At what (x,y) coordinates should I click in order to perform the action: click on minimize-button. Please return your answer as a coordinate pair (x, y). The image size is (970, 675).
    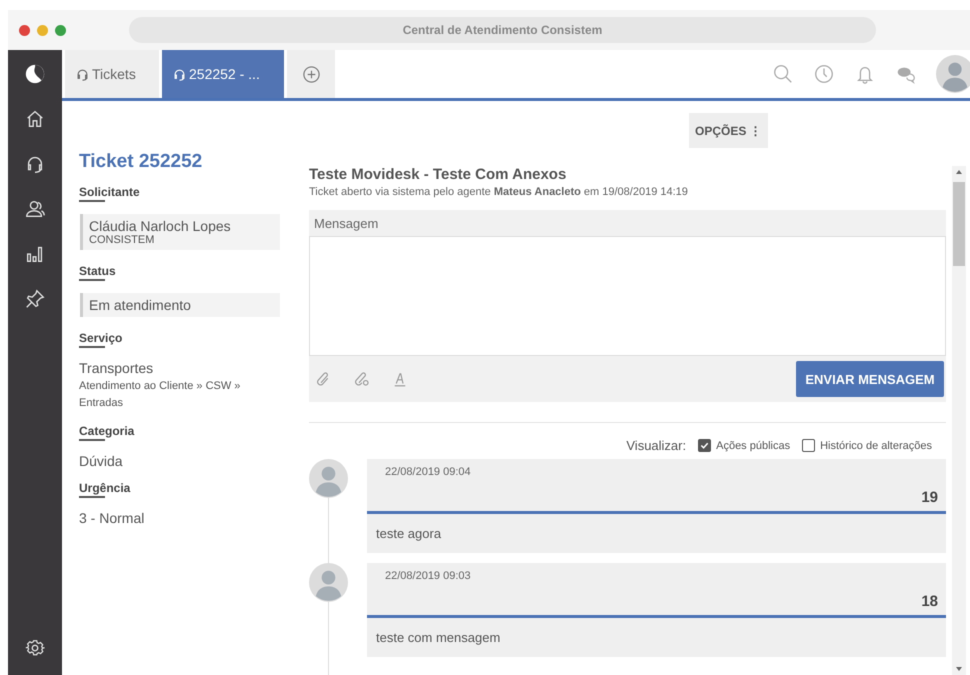
    Looking at the image, I should click on (42, 30).